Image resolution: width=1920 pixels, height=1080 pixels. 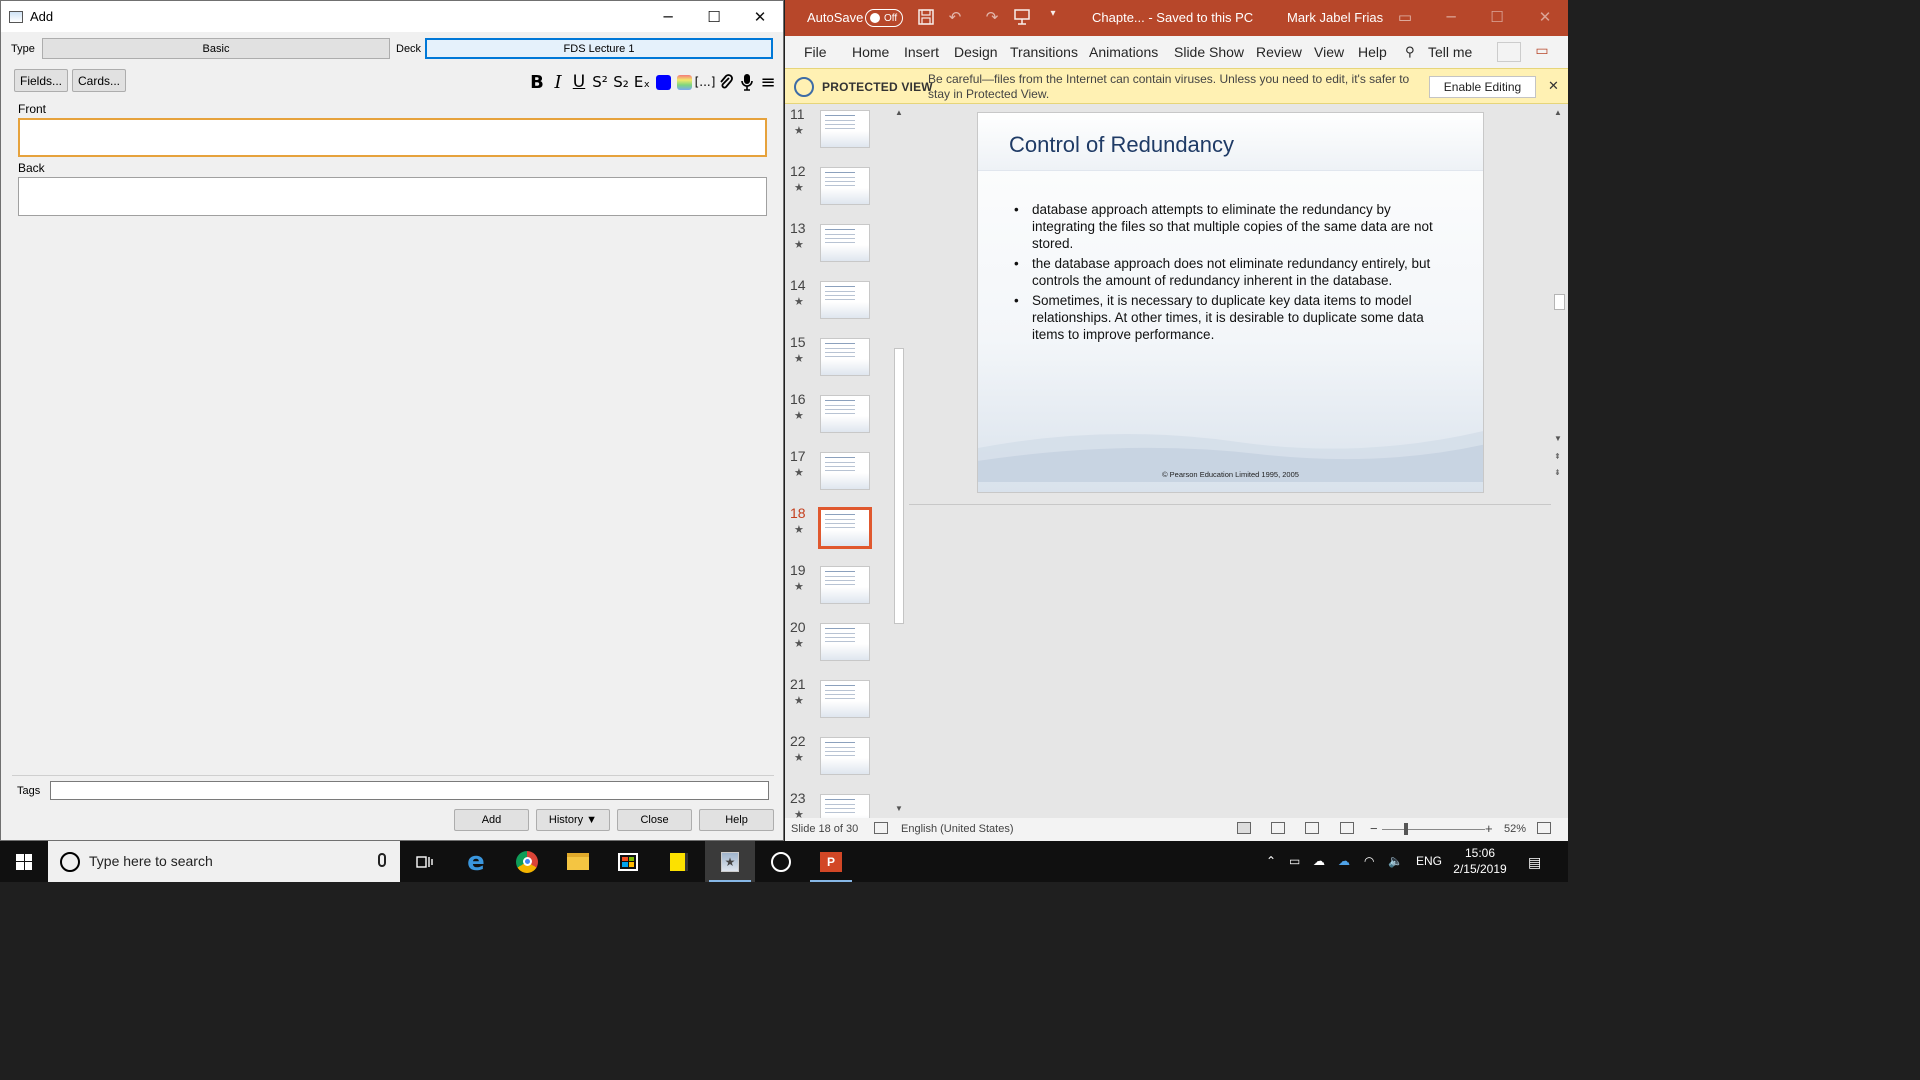 What do you see at coordinates (1347, 828) in the screenshot?
I see `slideshow-view-icon` at bounding box center [1347, 828].